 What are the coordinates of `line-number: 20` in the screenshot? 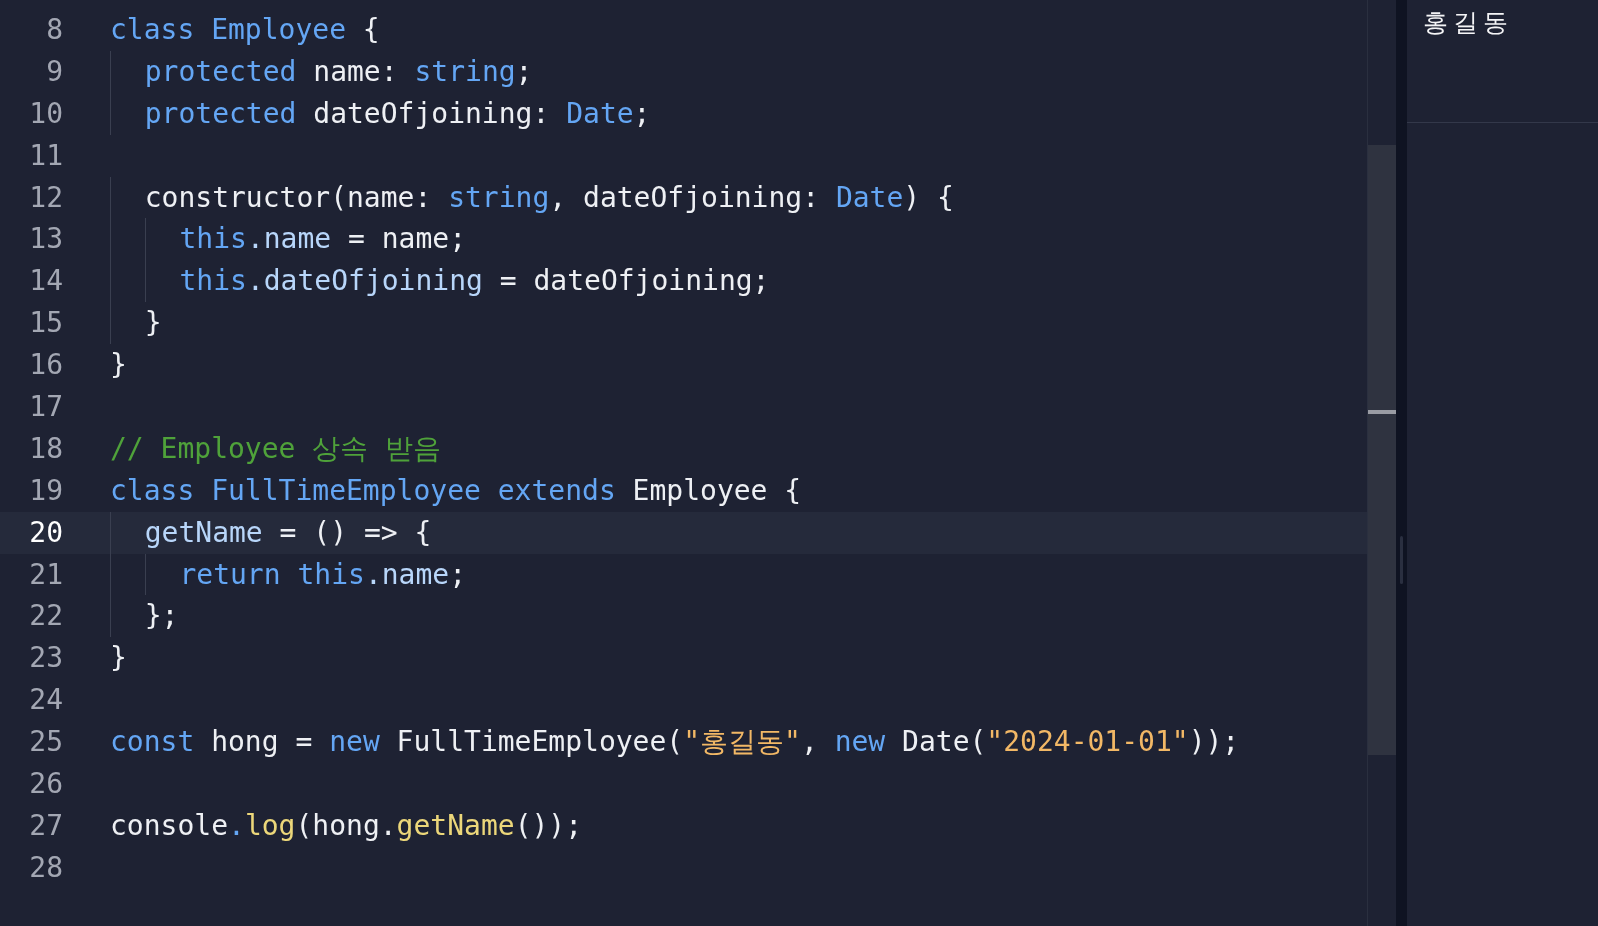 It's located at (45, 532).